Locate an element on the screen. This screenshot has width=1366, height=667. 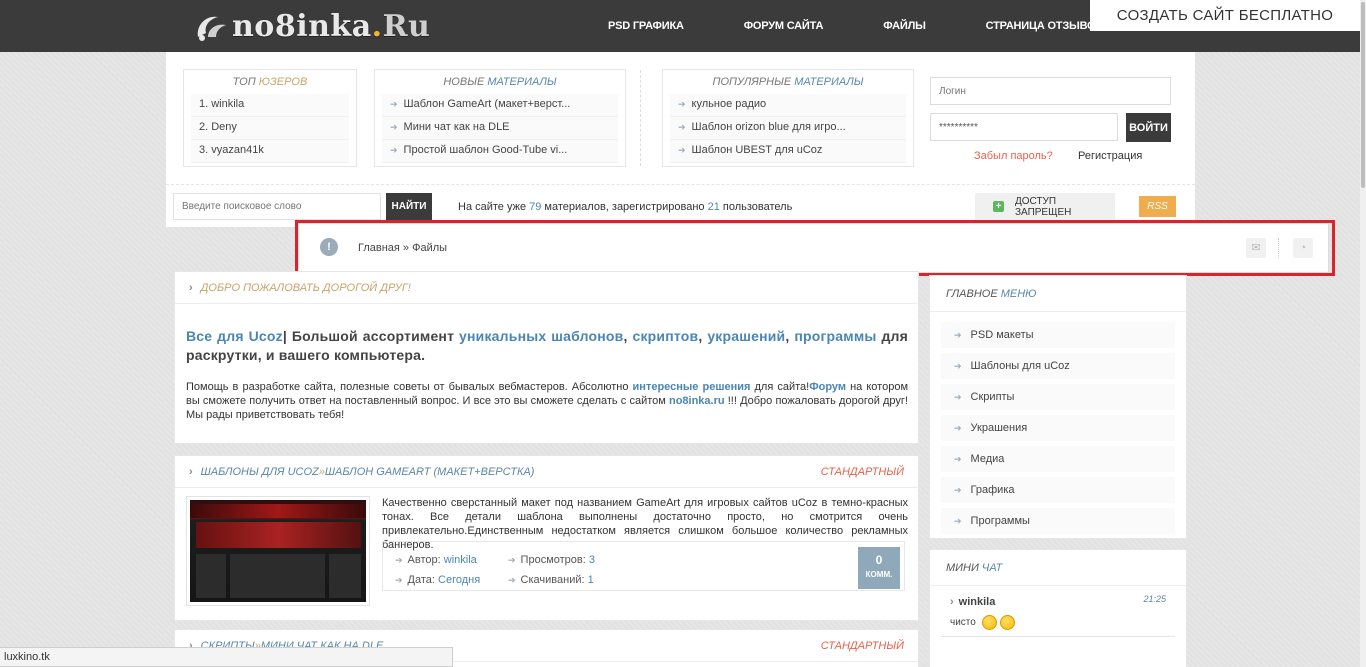
link-site: no8inka.ru is located at coordinates (697, 401).